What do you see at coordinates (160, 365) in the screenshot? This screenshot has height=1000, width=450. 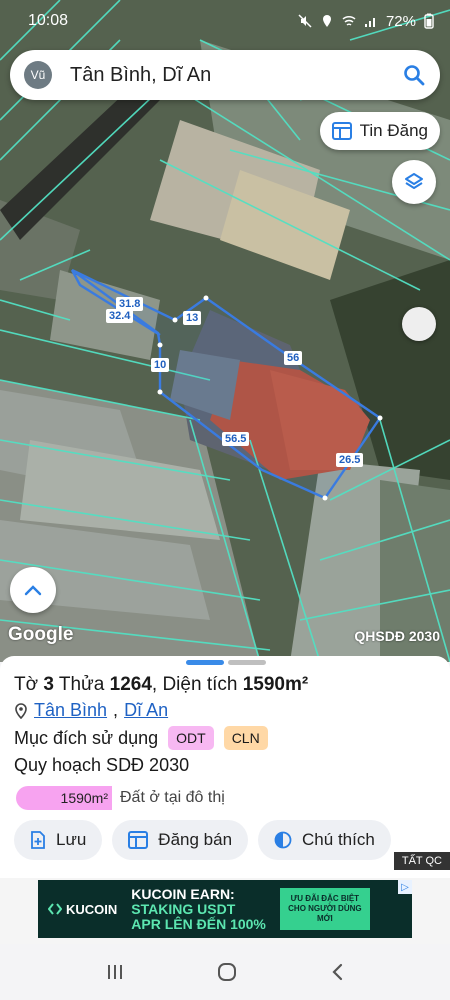 I see `dimension-label: 10` at bounding box center [160, 365].